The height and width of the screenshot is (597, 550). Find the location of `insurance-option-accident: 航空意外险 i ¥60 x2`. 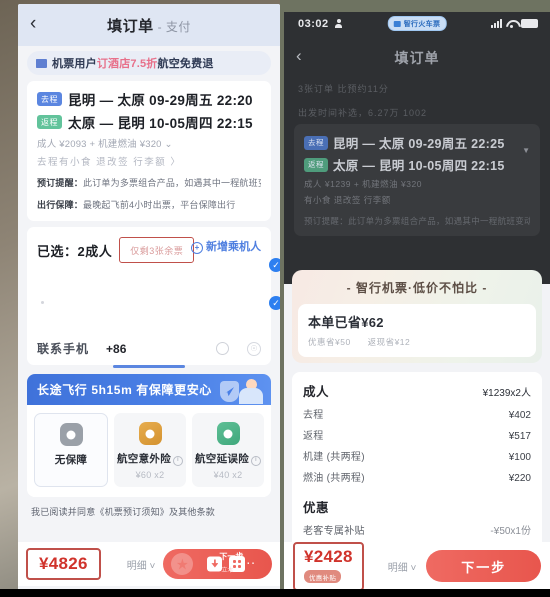

insurance-option-accident: 航空意外险 i ¥60 x2 is located at coordinates (150, 450).